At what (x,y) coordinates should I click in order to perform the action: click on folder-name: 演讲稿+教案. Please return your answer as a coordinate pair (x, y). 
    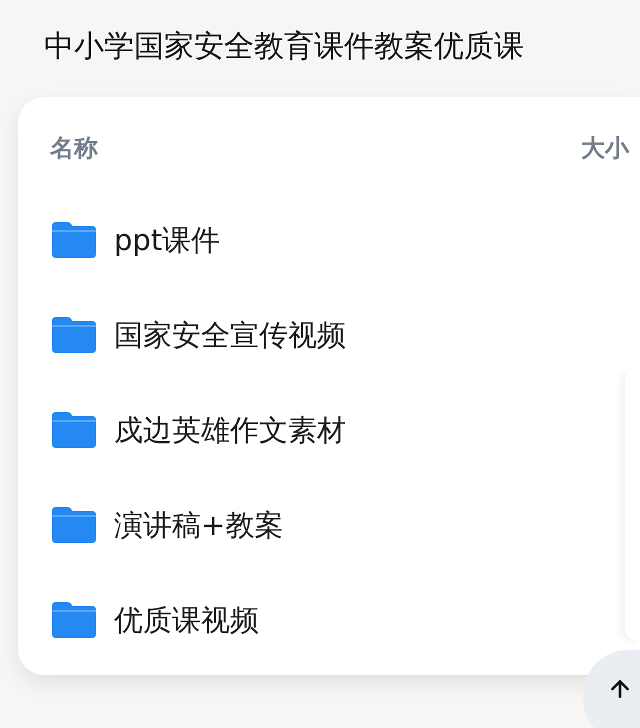
    Looking at the image, I should click on (199, 524).